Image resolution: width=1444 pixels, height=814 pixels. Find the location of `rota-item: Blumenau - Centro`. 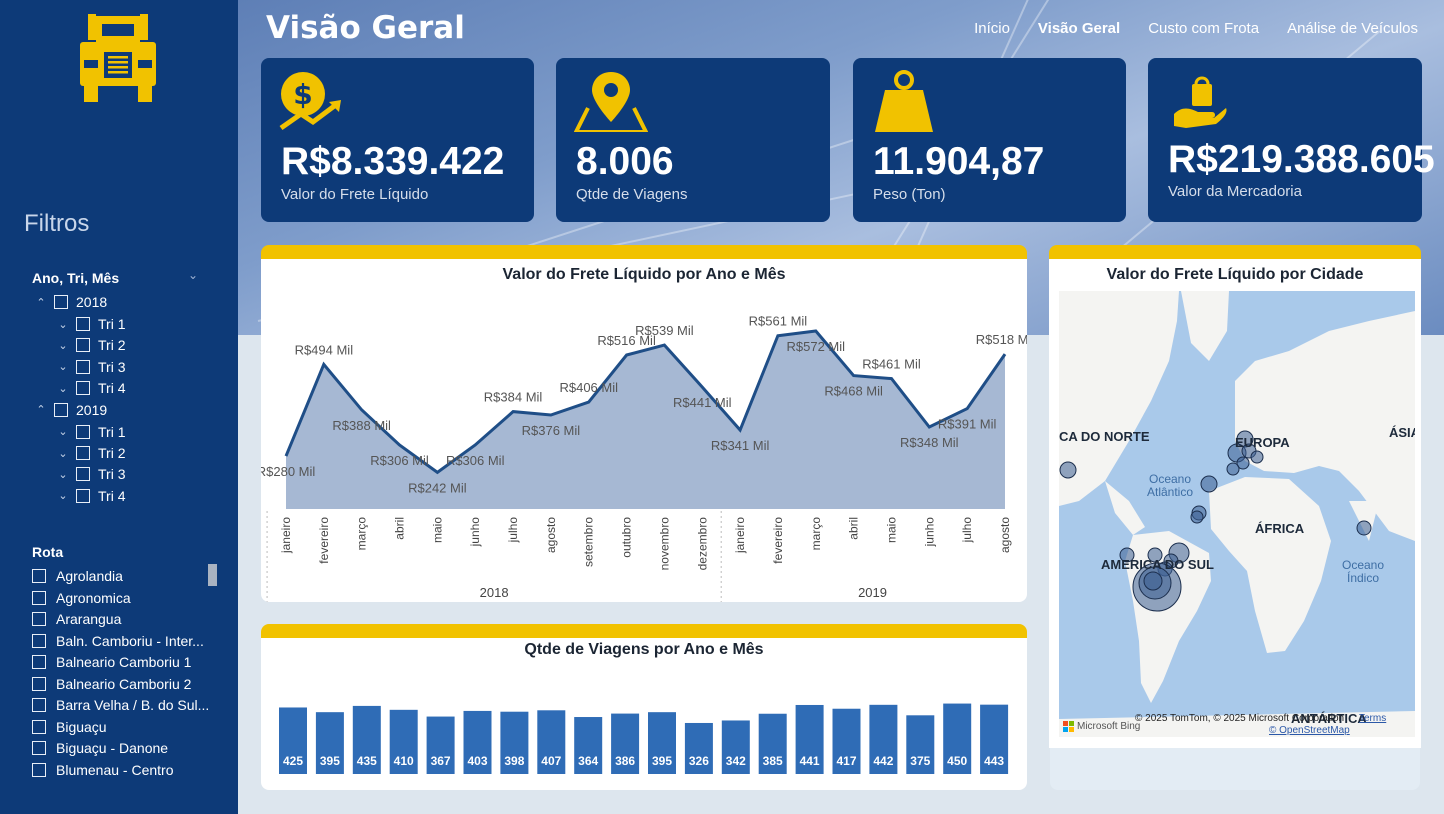

rota-item: Blumenau - Centro is located at coordinates (103, 770).